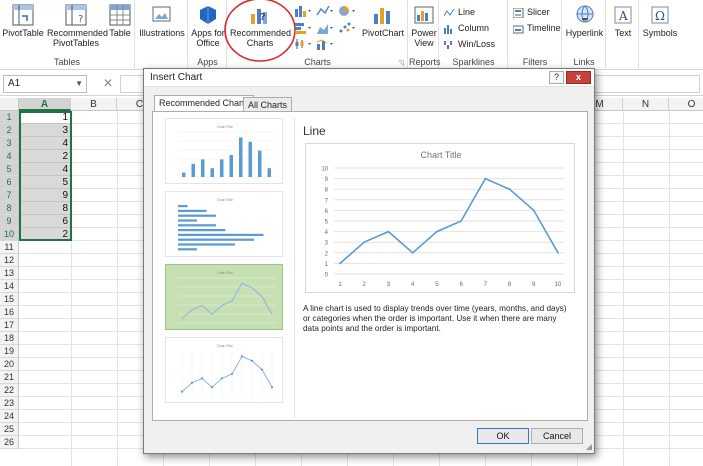  I want to click on line-chart-dropdown, so click(325, 12).